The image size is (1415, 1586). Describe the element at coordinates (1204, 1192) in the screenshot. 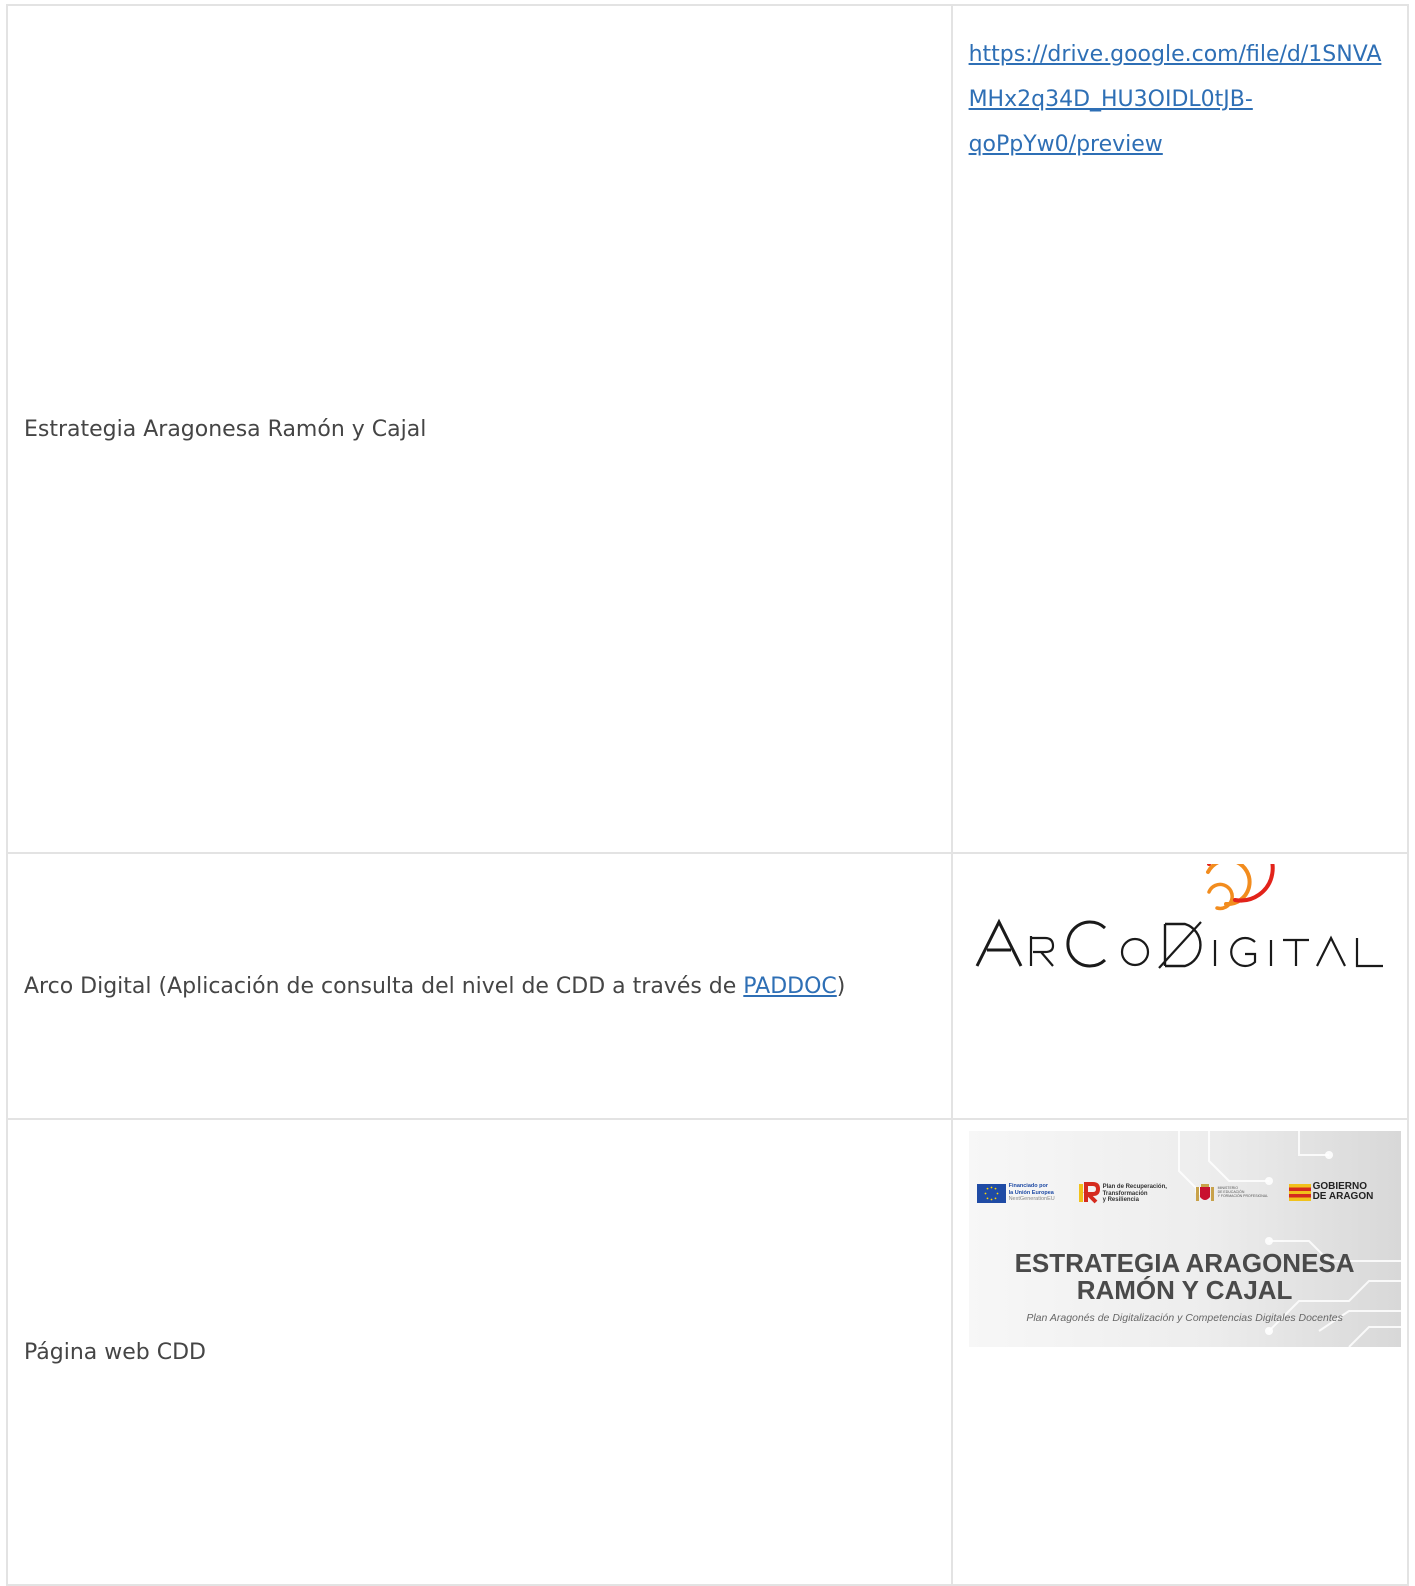

I see `spain-coat-of-arms-icon` at that location.